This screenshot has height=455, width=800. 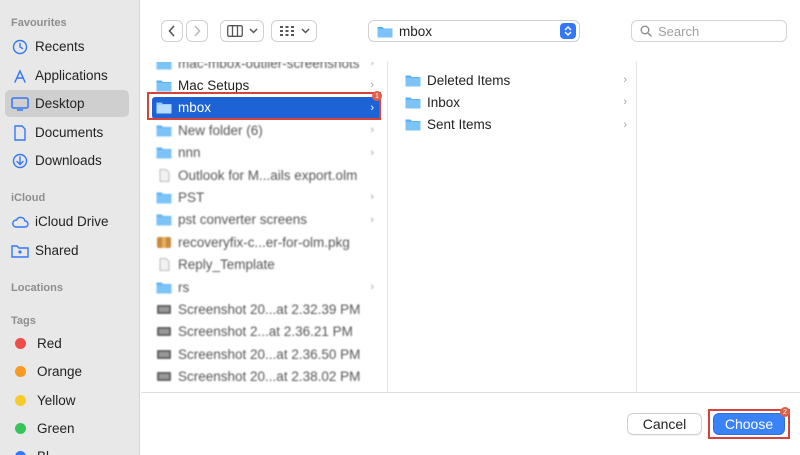 What do you see at coordinates (60, 103) in the screenshot?
I see `sidebar-item-label: Desktop` at bounding box center [60, 103].